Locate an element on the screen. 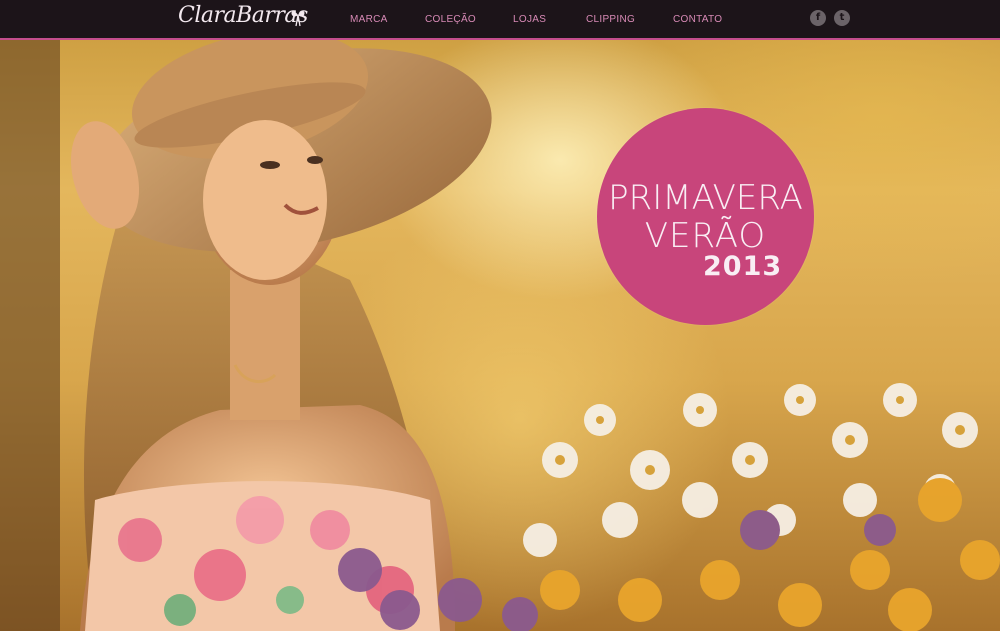 The width and height of the screenshot is (1000, 631). nav-clipping: CLIPPING is located at coordinates (610, 19).